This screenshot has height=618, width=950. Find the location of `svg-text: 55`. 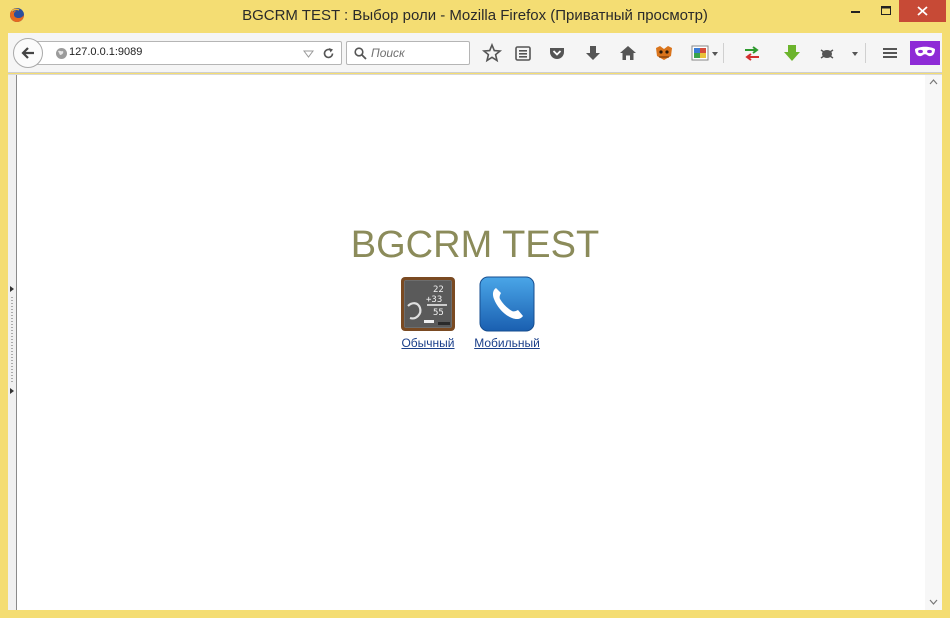

svg-text: 55 is located at coordinates (438, 313).